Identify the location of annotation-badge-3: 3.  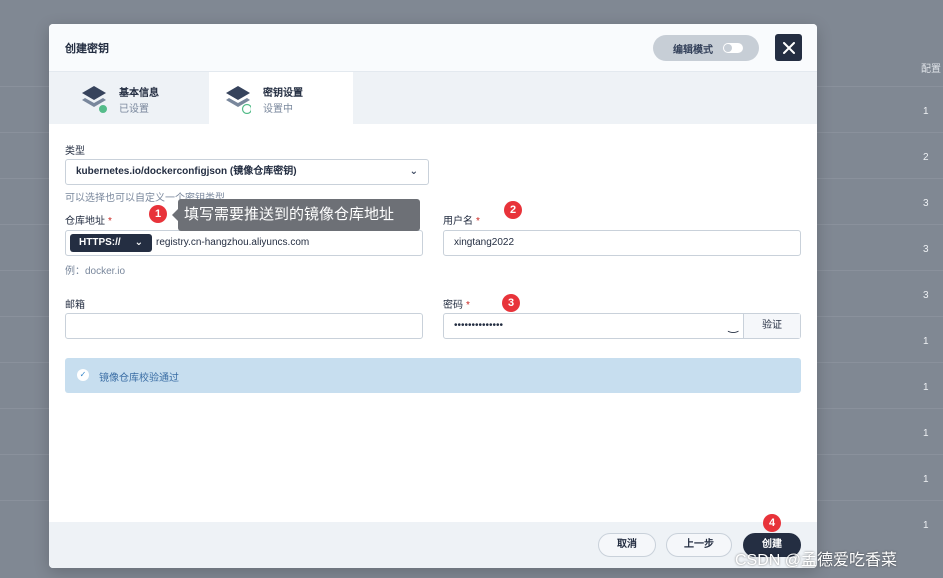
(511, 303).